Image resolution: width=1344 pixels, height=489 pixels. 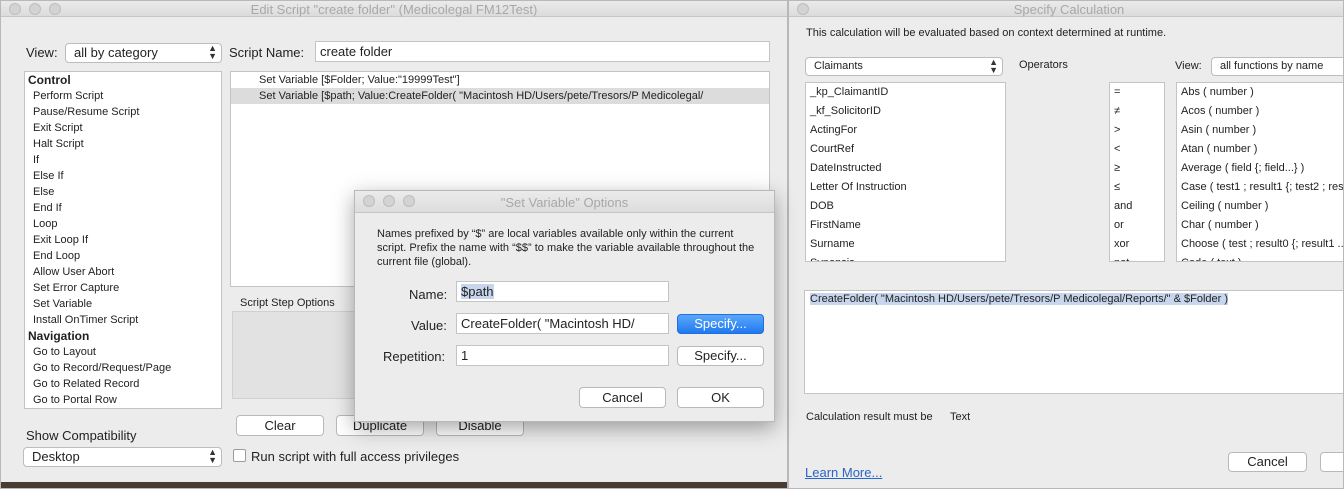 I want to click on clear-button: Clear, so click(x=280, y=425).